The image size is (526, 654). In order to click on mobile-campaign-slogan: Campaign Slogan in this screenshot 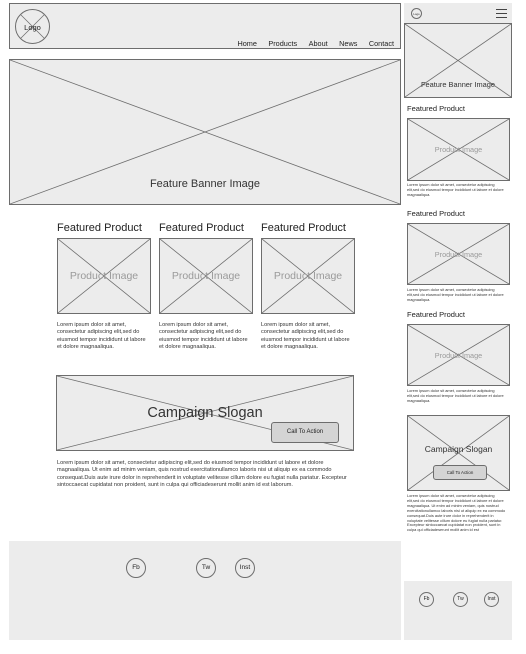, I will do `click(458, 449)`.